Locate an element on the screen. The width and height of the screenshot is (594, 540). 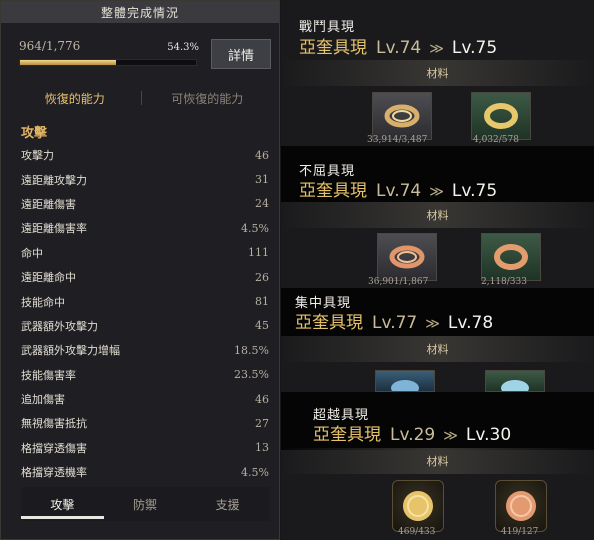
stat-name: 武器額外攻擊力增幅 is located at coordinates (70, 351).